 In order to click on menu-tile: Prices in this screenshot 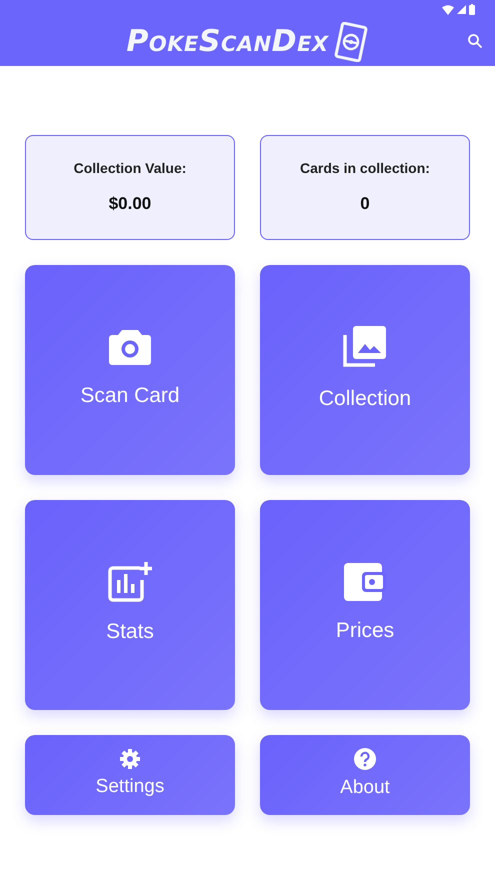, I will do `click(365, 605)`.